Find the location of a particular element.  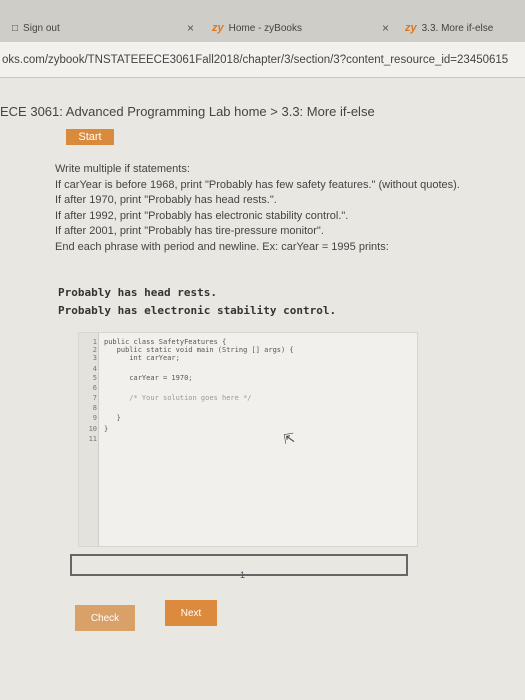

output-line: Probably has head rests. is located at coordinates (137, 292).